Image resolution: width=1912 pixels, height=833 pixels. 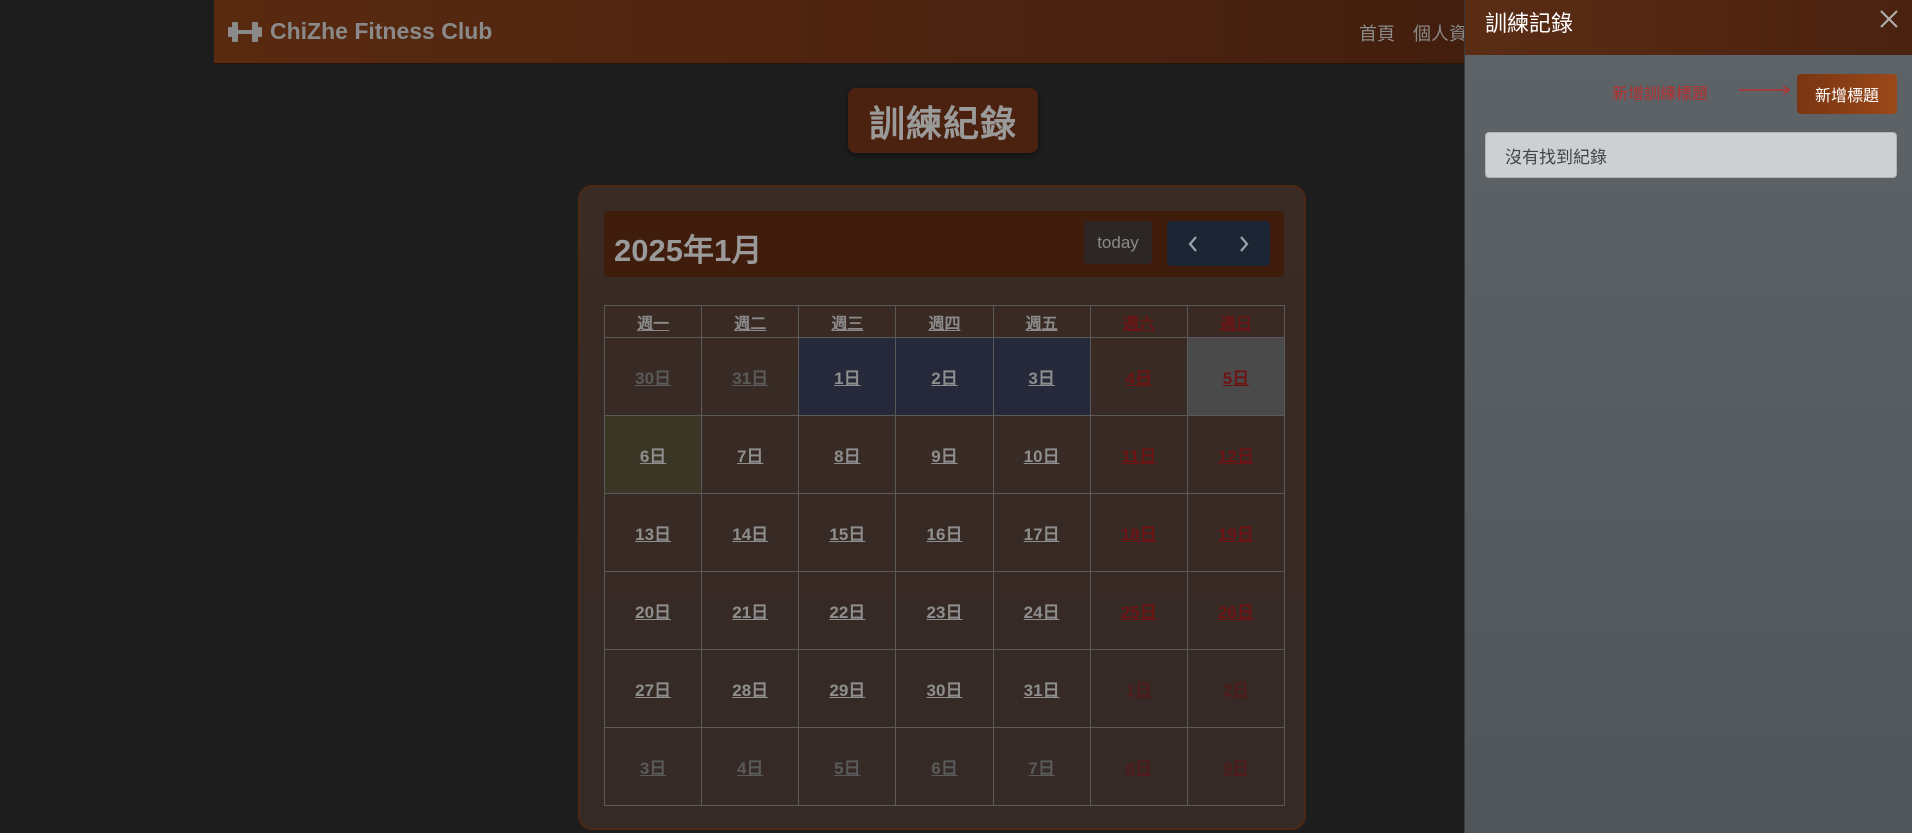 I want to click on weekday-thu: 週四, so click(x=944, y=321).